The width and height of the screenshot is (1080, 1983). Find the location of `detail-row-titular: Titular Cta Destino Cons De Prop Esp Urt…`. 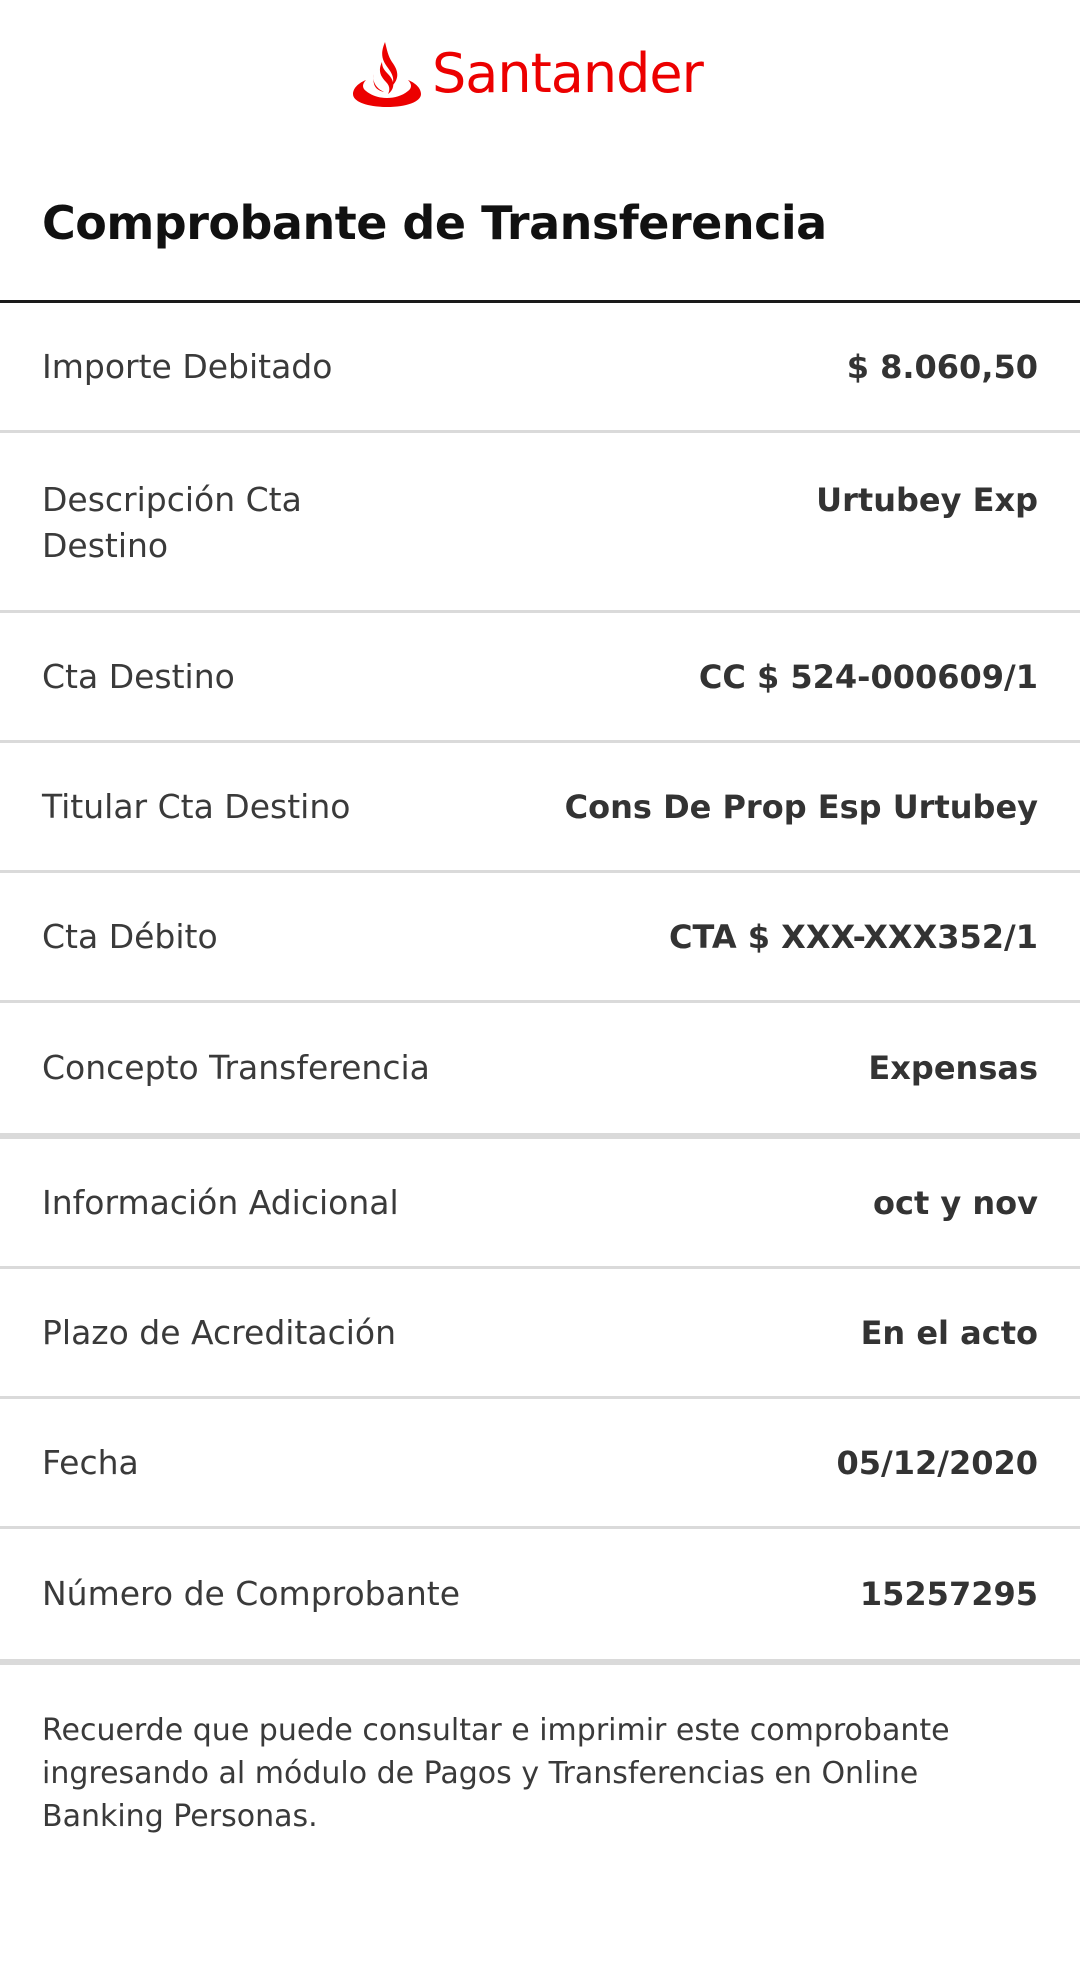

detail-row-titular: Titular Cta Destino Cons De Prop Esp Urt… is located at coordinates (540, 808).